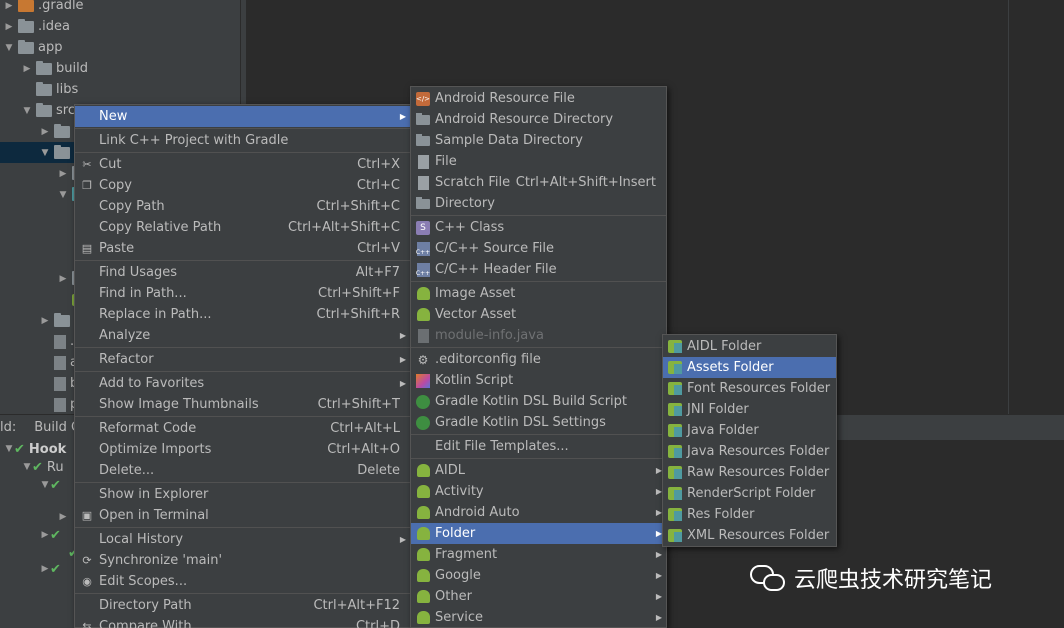 The width and height of the screenshot is (1064, 628). What do you see at coordinates (242, 185) in the screenshot?
I see `menu-item: ❐ Copy Ctrl+C` at bounding box center [242, 185].